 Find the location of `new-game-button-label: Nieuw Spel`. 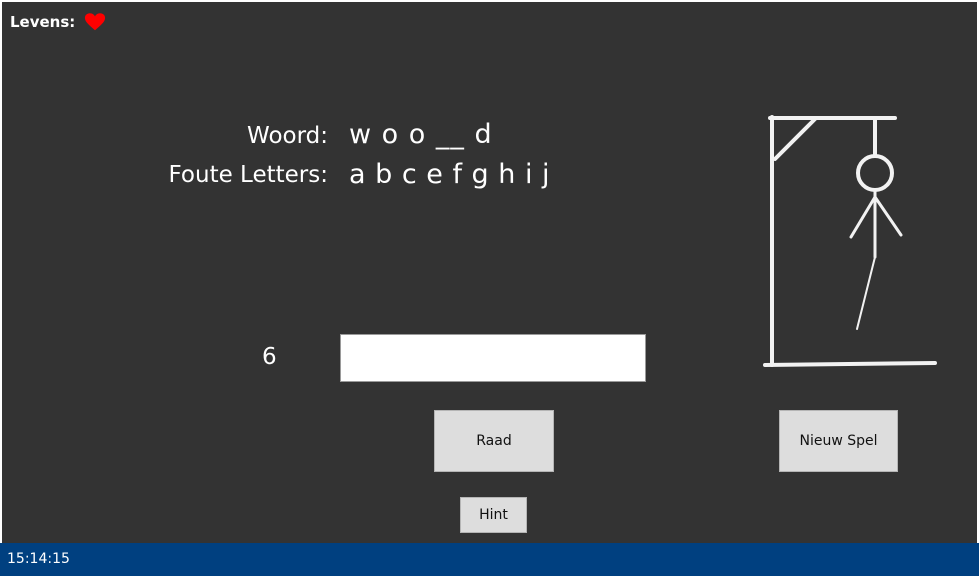

new-game-button-label: Nieuw Spel is located at coordinates (838, 441).